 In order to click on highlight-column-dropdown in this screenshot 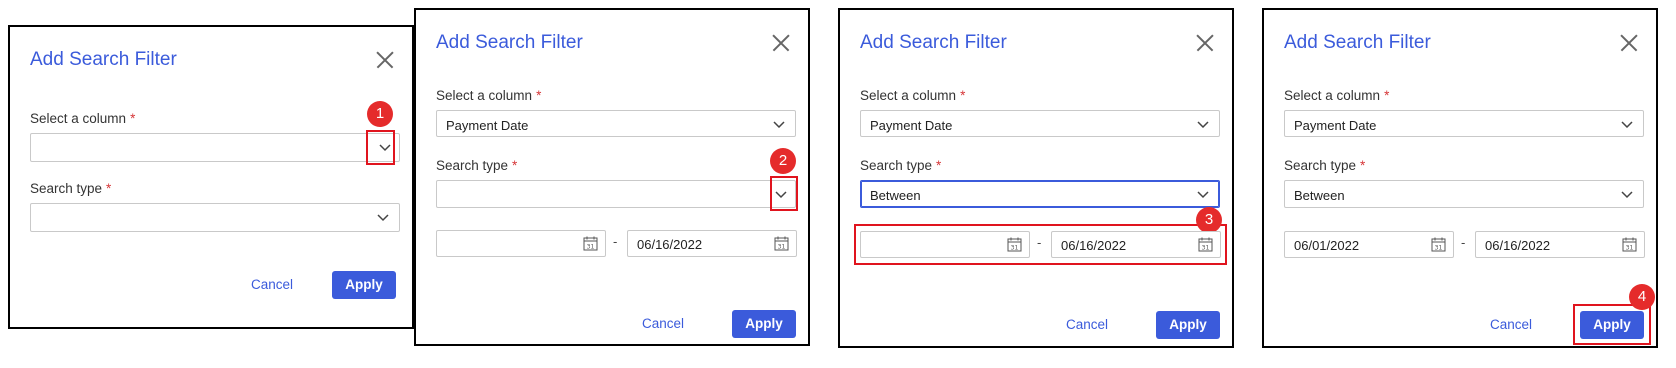, I will do `click(380, 147)`.